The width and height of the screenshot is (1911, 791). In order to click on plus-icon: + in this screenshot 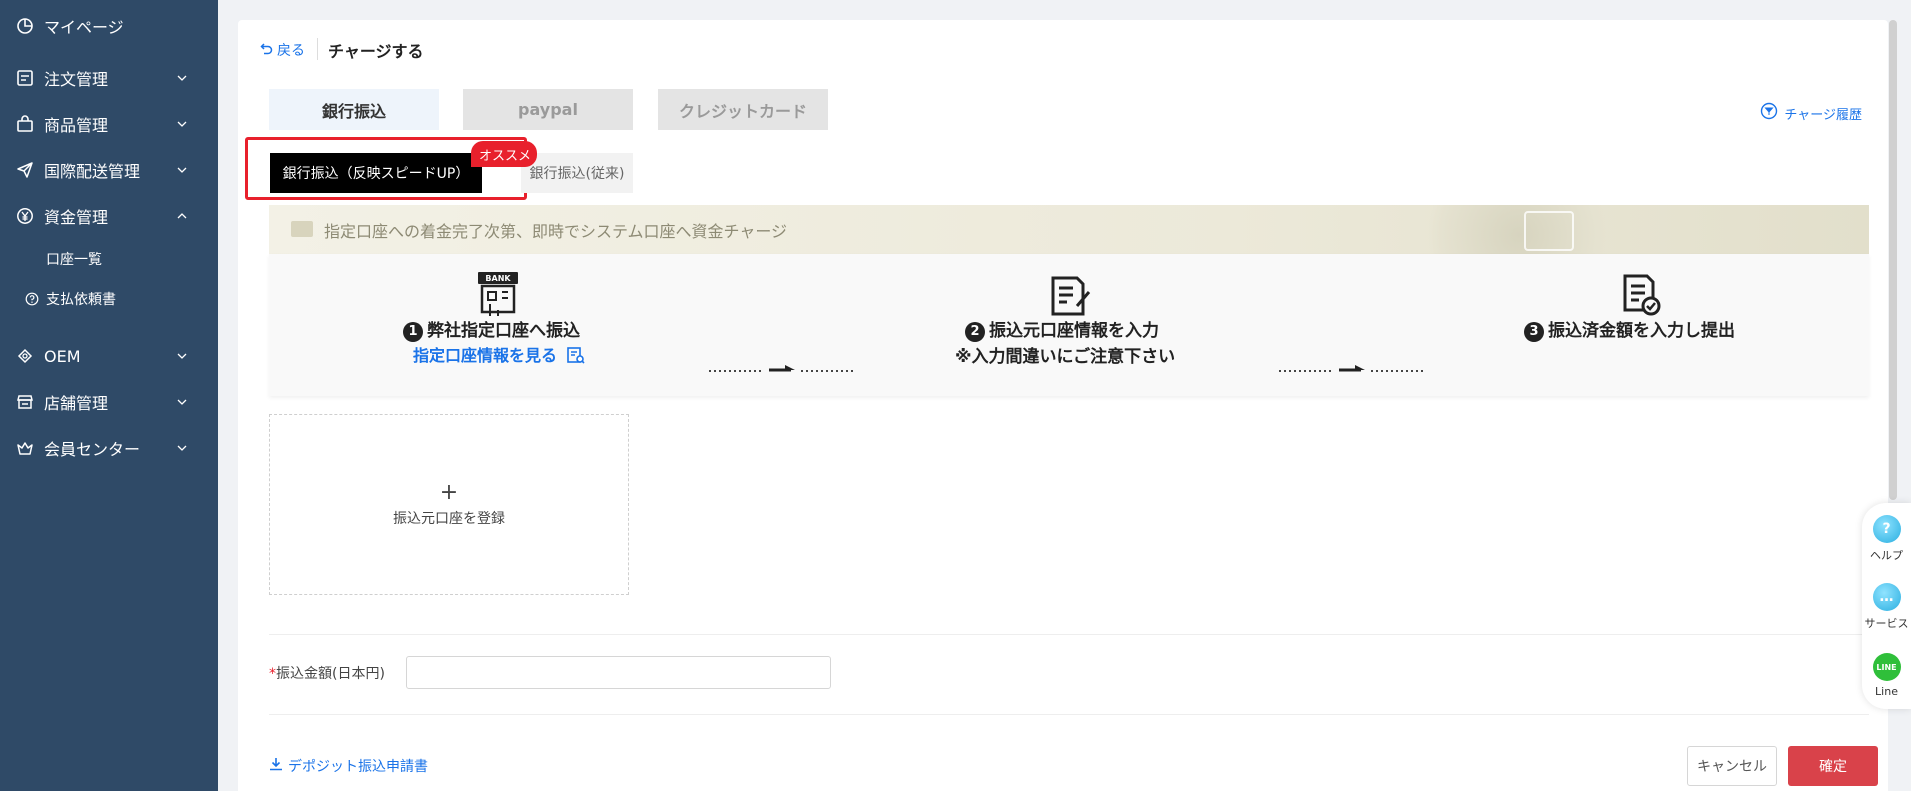, I will do `click(449, 492)`.